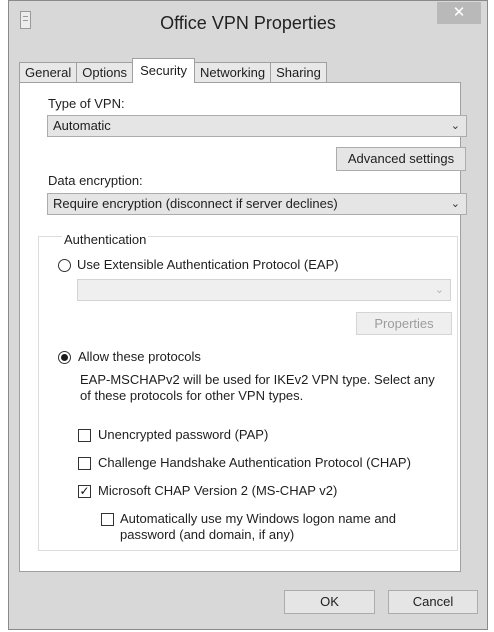 The width and height of the screenshot is (494, 632). What do you see at coordinates (298, 72) in the screenshot?
I see `tab-sharing: Sharing` at bounding box center [298, 72].